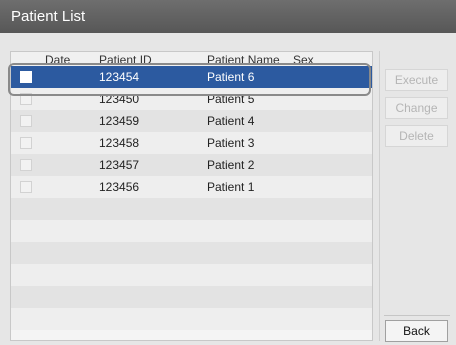 This screenshot has height=345, width=456. Describe the element at coordinates (191, 187) in the screenshot. I see `table-row: 123456 Patient 1` at that location.